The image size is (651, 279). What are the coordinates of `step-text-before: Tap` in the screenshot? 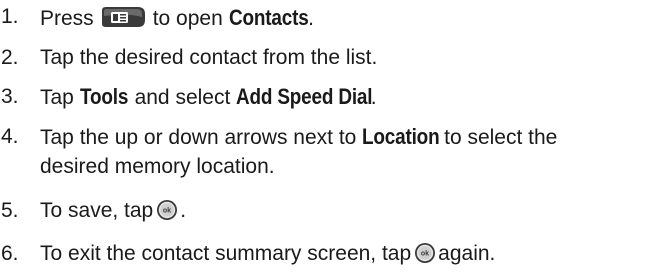 It's located at (57, 97).